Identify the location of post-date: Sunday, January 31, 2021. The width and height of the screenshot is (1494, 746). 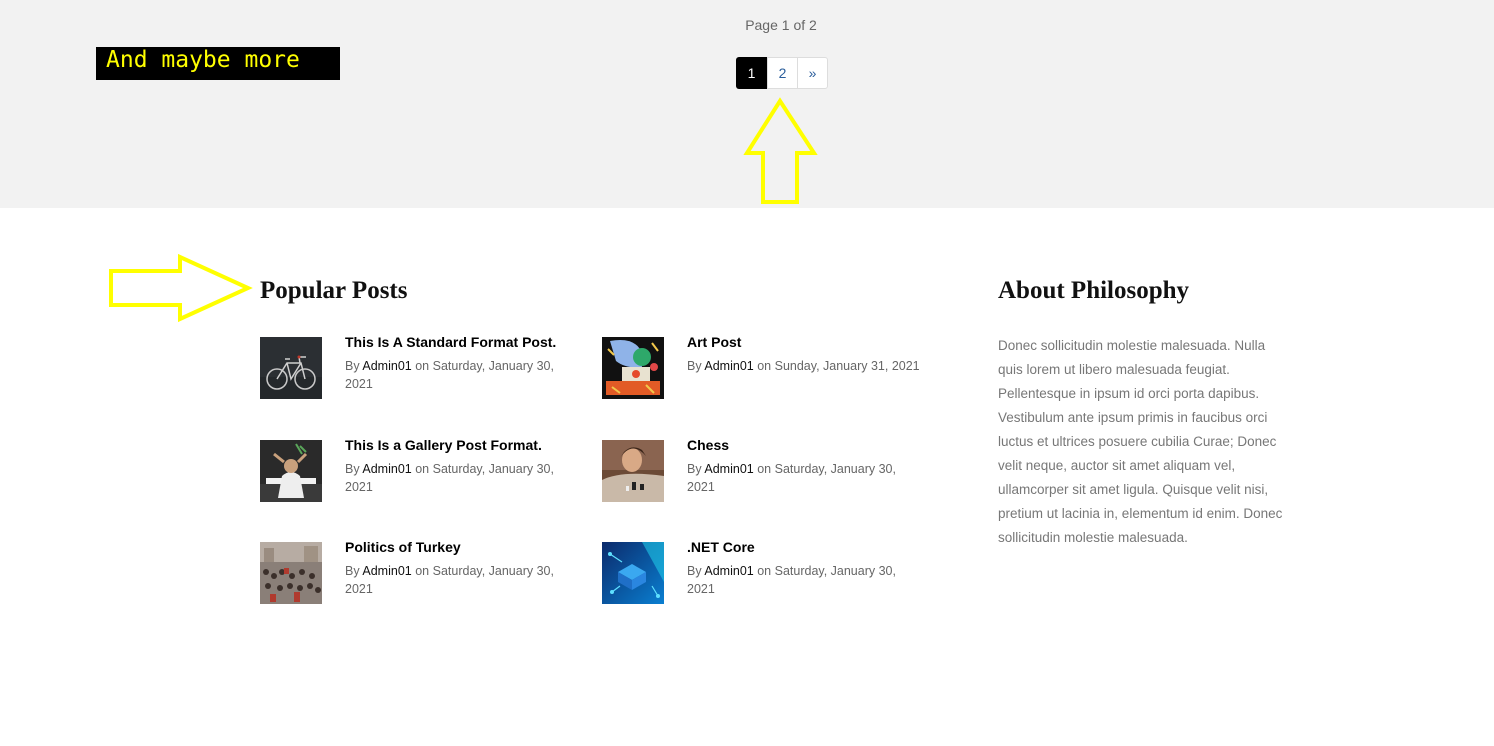
(847, 366).